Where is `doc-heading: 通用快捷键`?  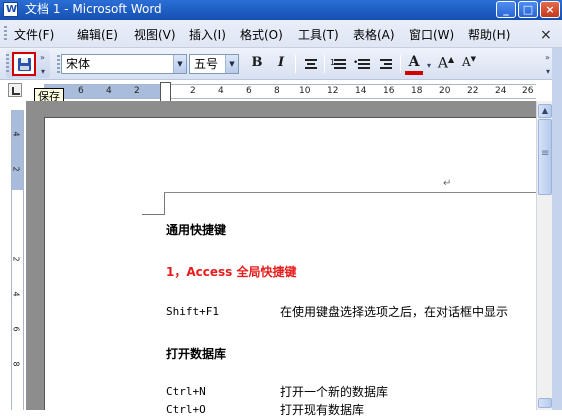 doc-heading: 通用快捷键 is located at coordinates (196, 230).